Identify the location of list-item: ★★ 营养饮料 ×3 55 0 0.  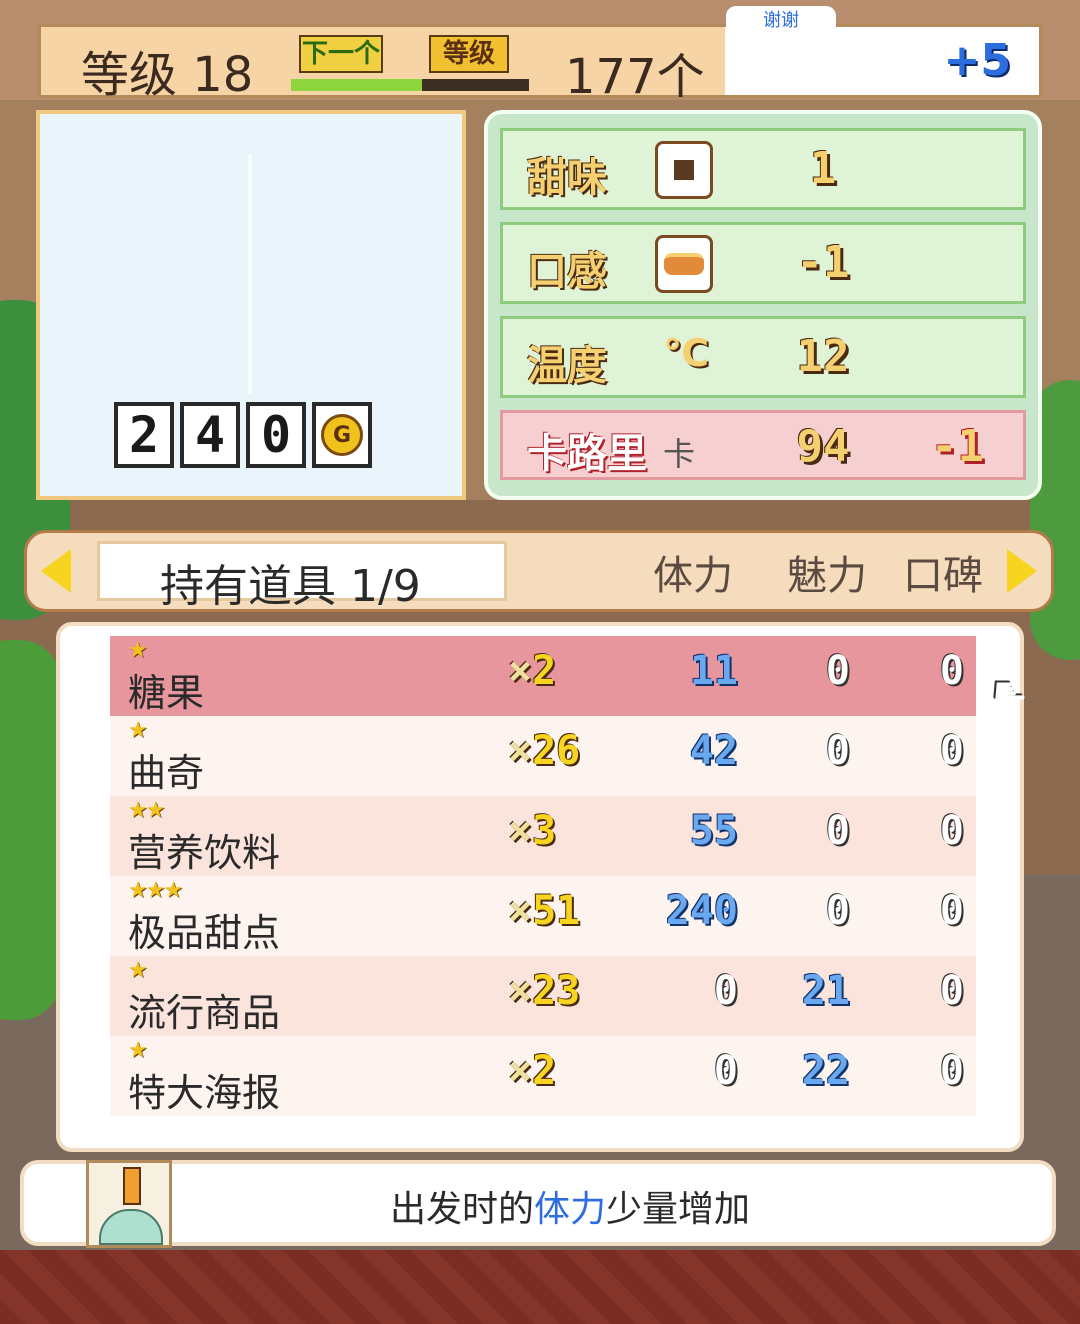
(543, 836).